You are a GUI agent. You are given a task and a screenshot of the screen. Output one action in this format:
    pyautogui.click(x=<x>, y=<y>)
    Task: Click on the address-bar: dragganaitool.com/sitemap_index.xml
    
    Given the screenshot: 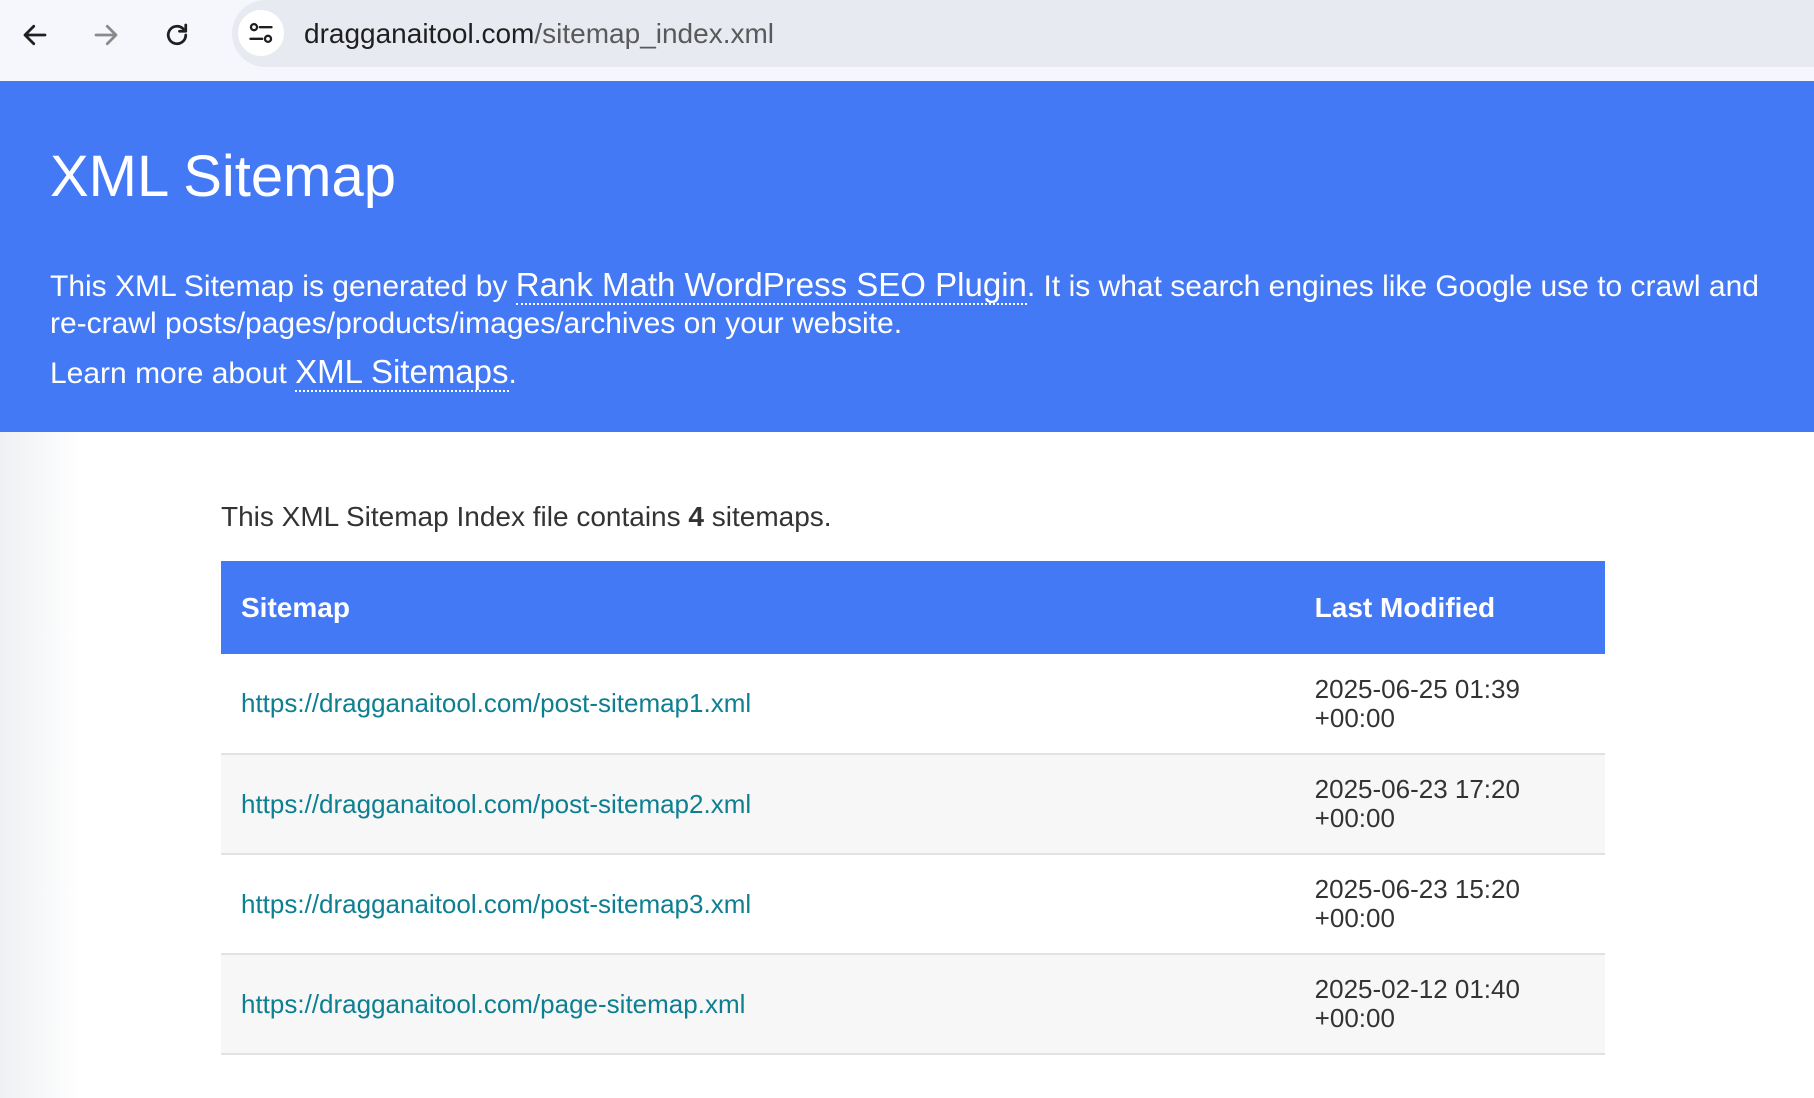 What is the action you would take?
    pyautogui.click(x=1023, y=33)
    